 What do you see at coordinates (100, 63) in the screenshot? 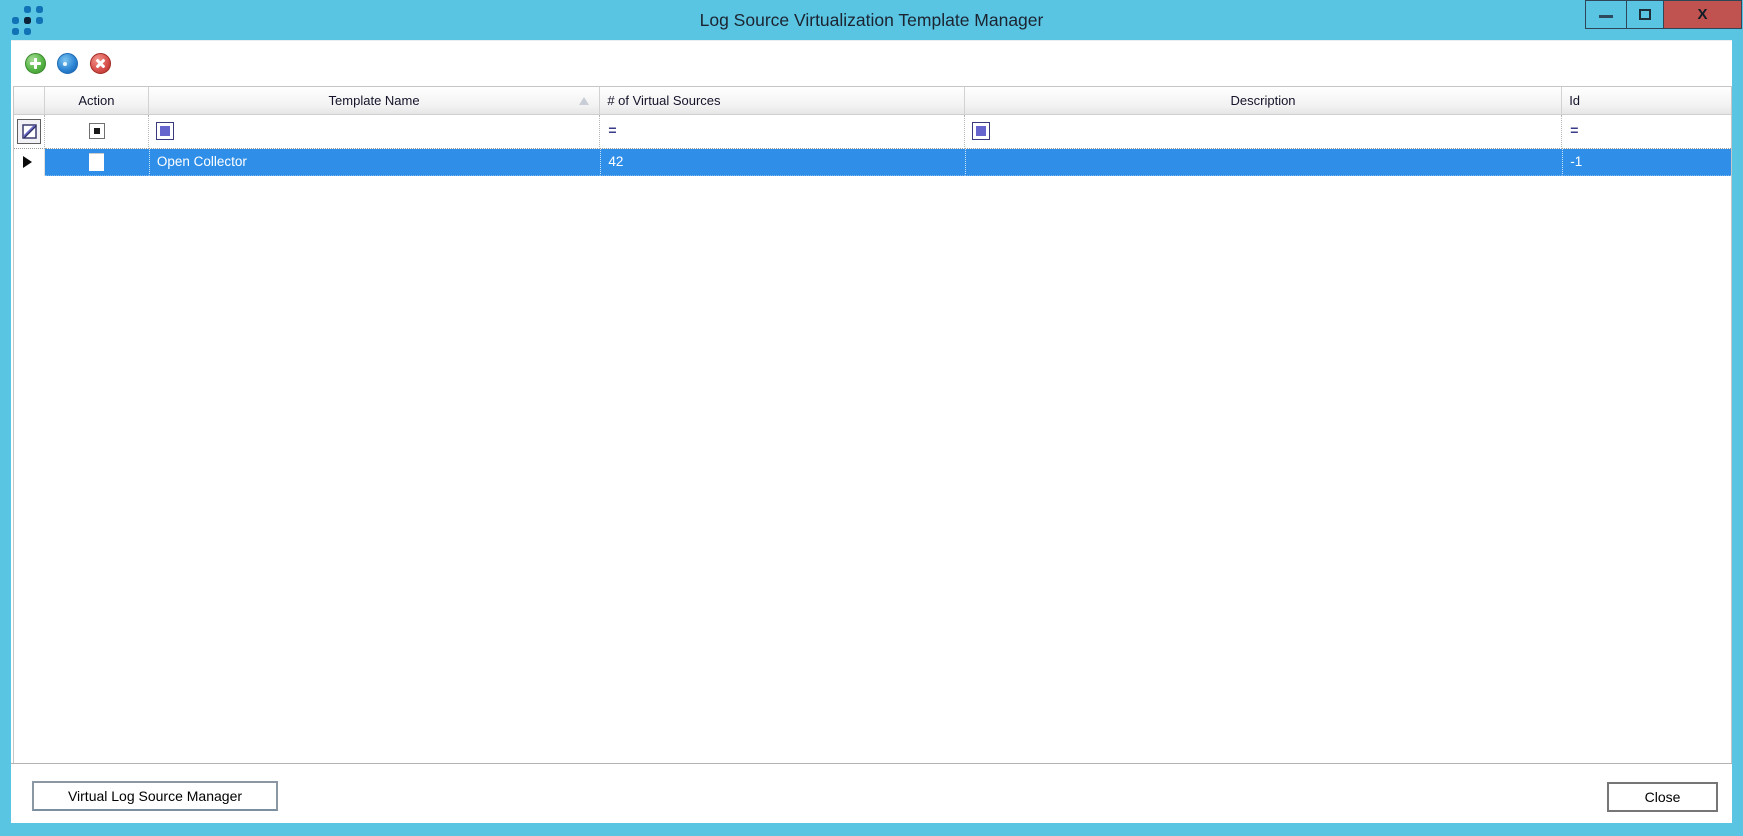
I see `delete-template-button` at bounding box center [100, 63].